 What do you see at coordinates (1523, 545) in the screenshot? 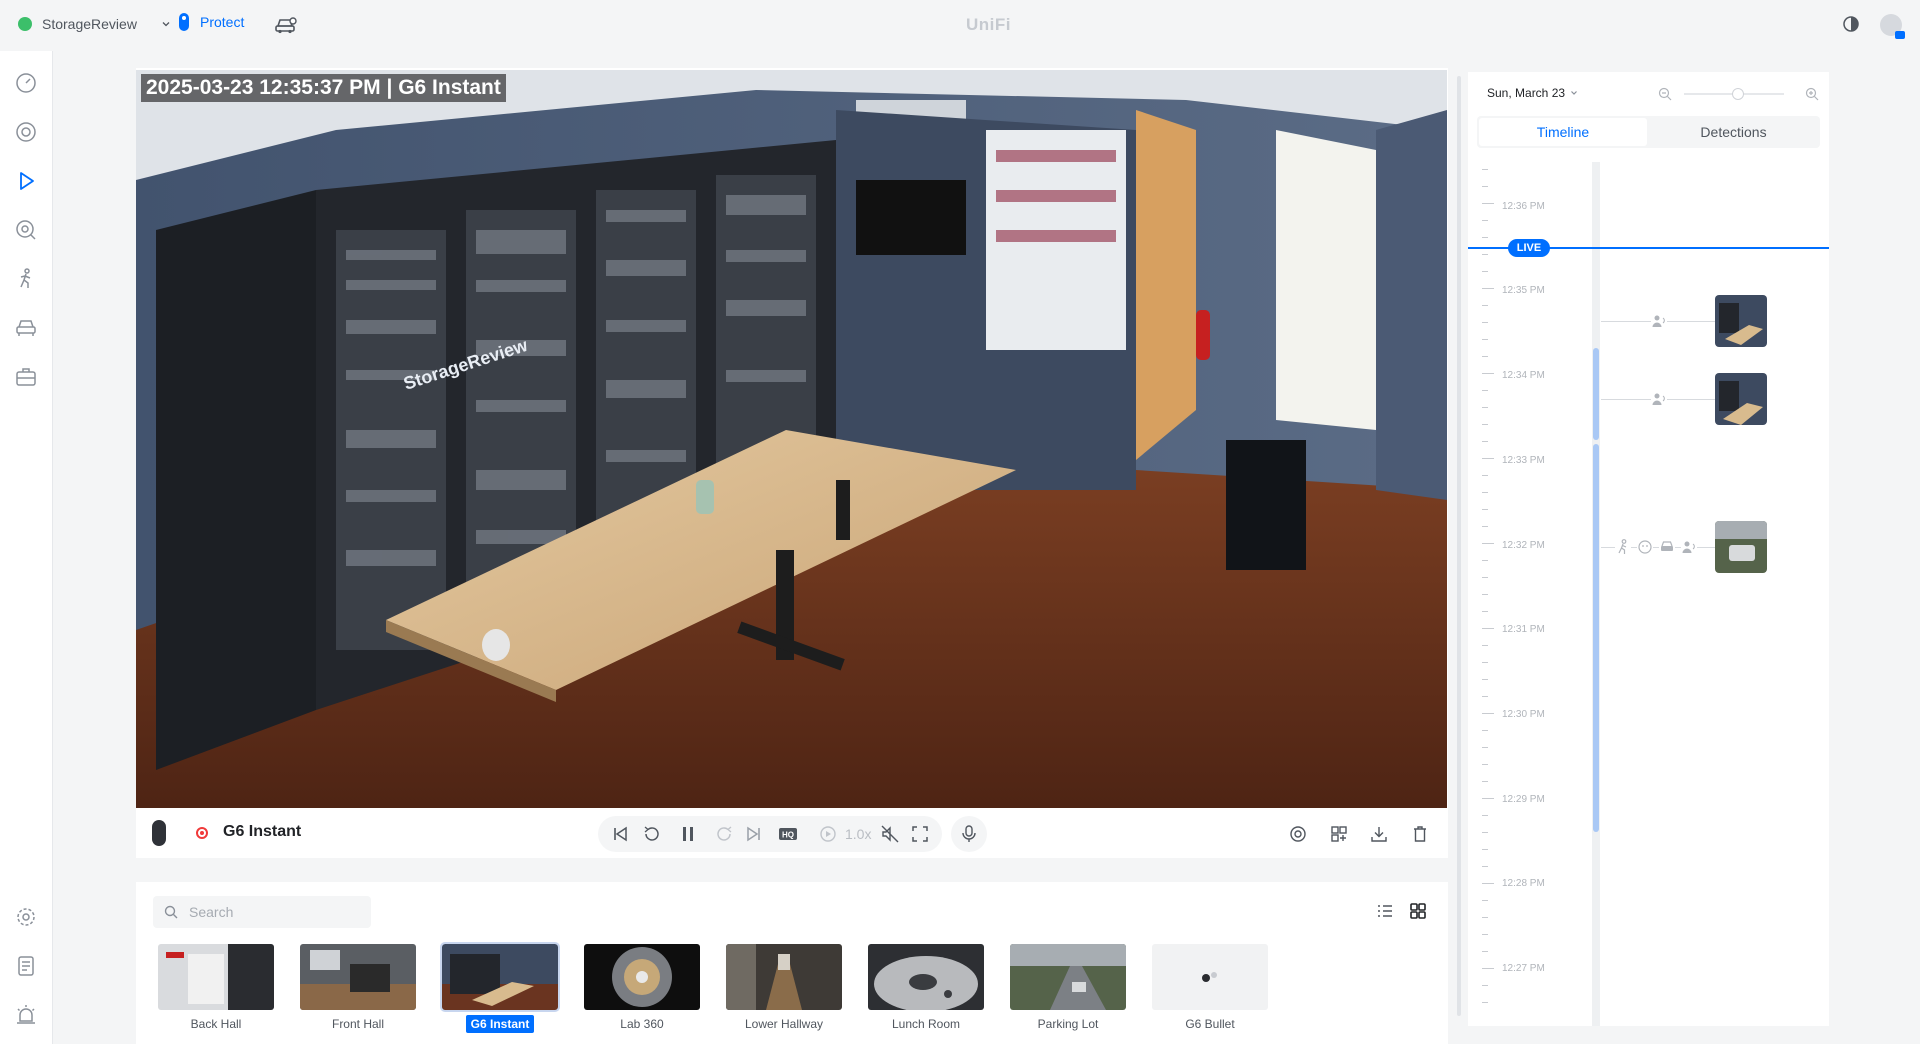
I see `time-label: 12:32 PM` at bounding box center [1523, 545].